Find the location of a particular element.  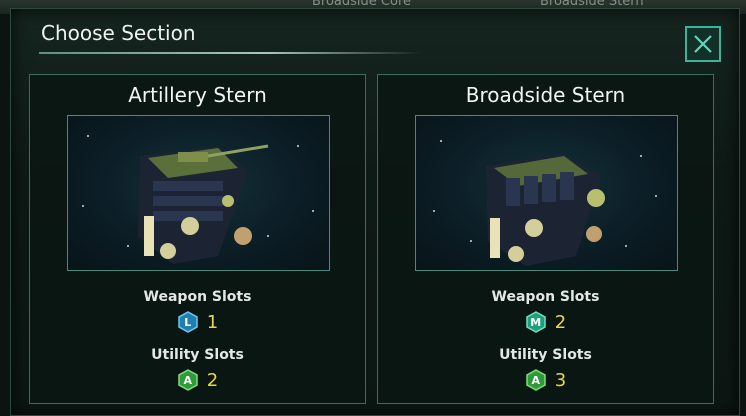

section-name: Artillery Stern is located at coordinates (197, 95).